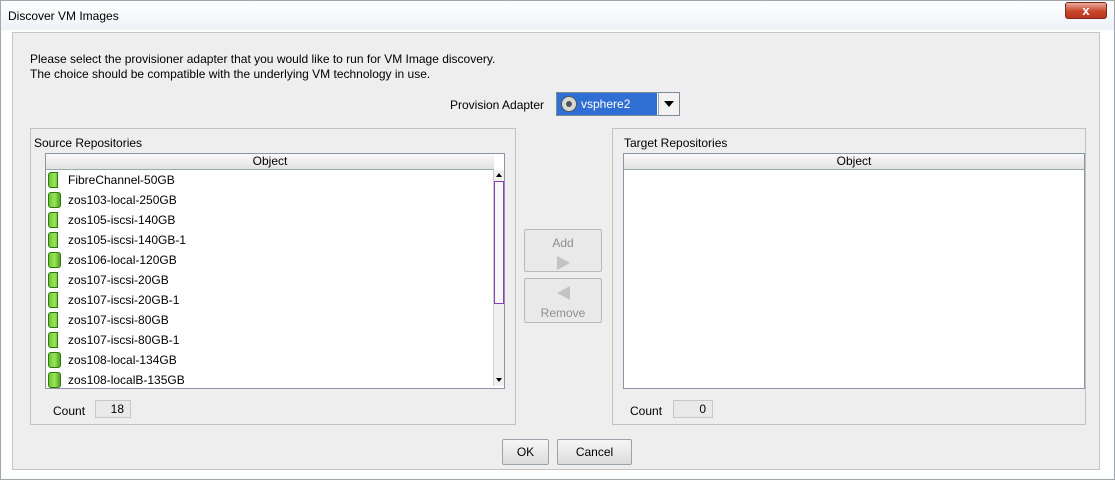 This screenshot has height=480, width=1115. What do you see at coordinates (69, 411) in the screenshot?
I see `source-count-label: Count` at bounding box center [69, 411].